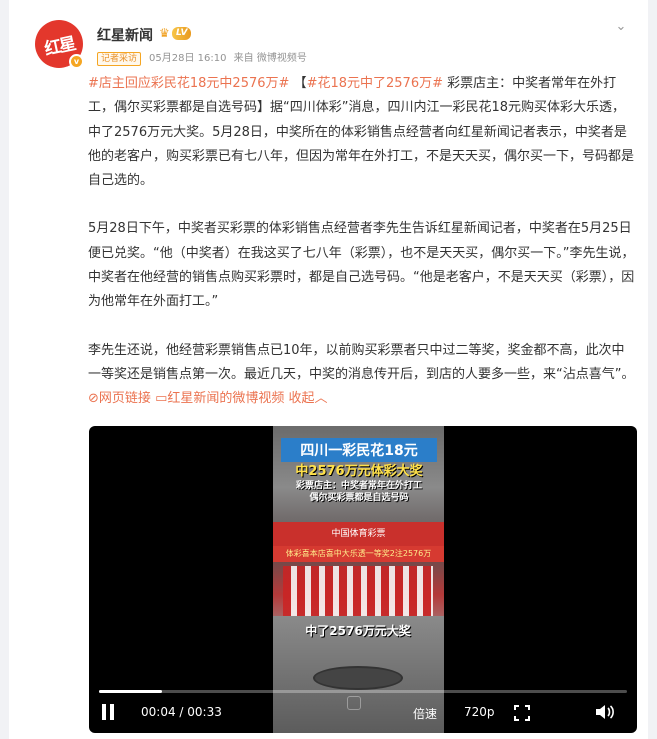 The width and height of the screenshot is (657, 739). What do you see at coordinates (358, 554) in the screenshot?
I see `celebration-banner: 体彩喜本店喜中大乐透一等奖2注2576万` at bounding box center [358, 554].